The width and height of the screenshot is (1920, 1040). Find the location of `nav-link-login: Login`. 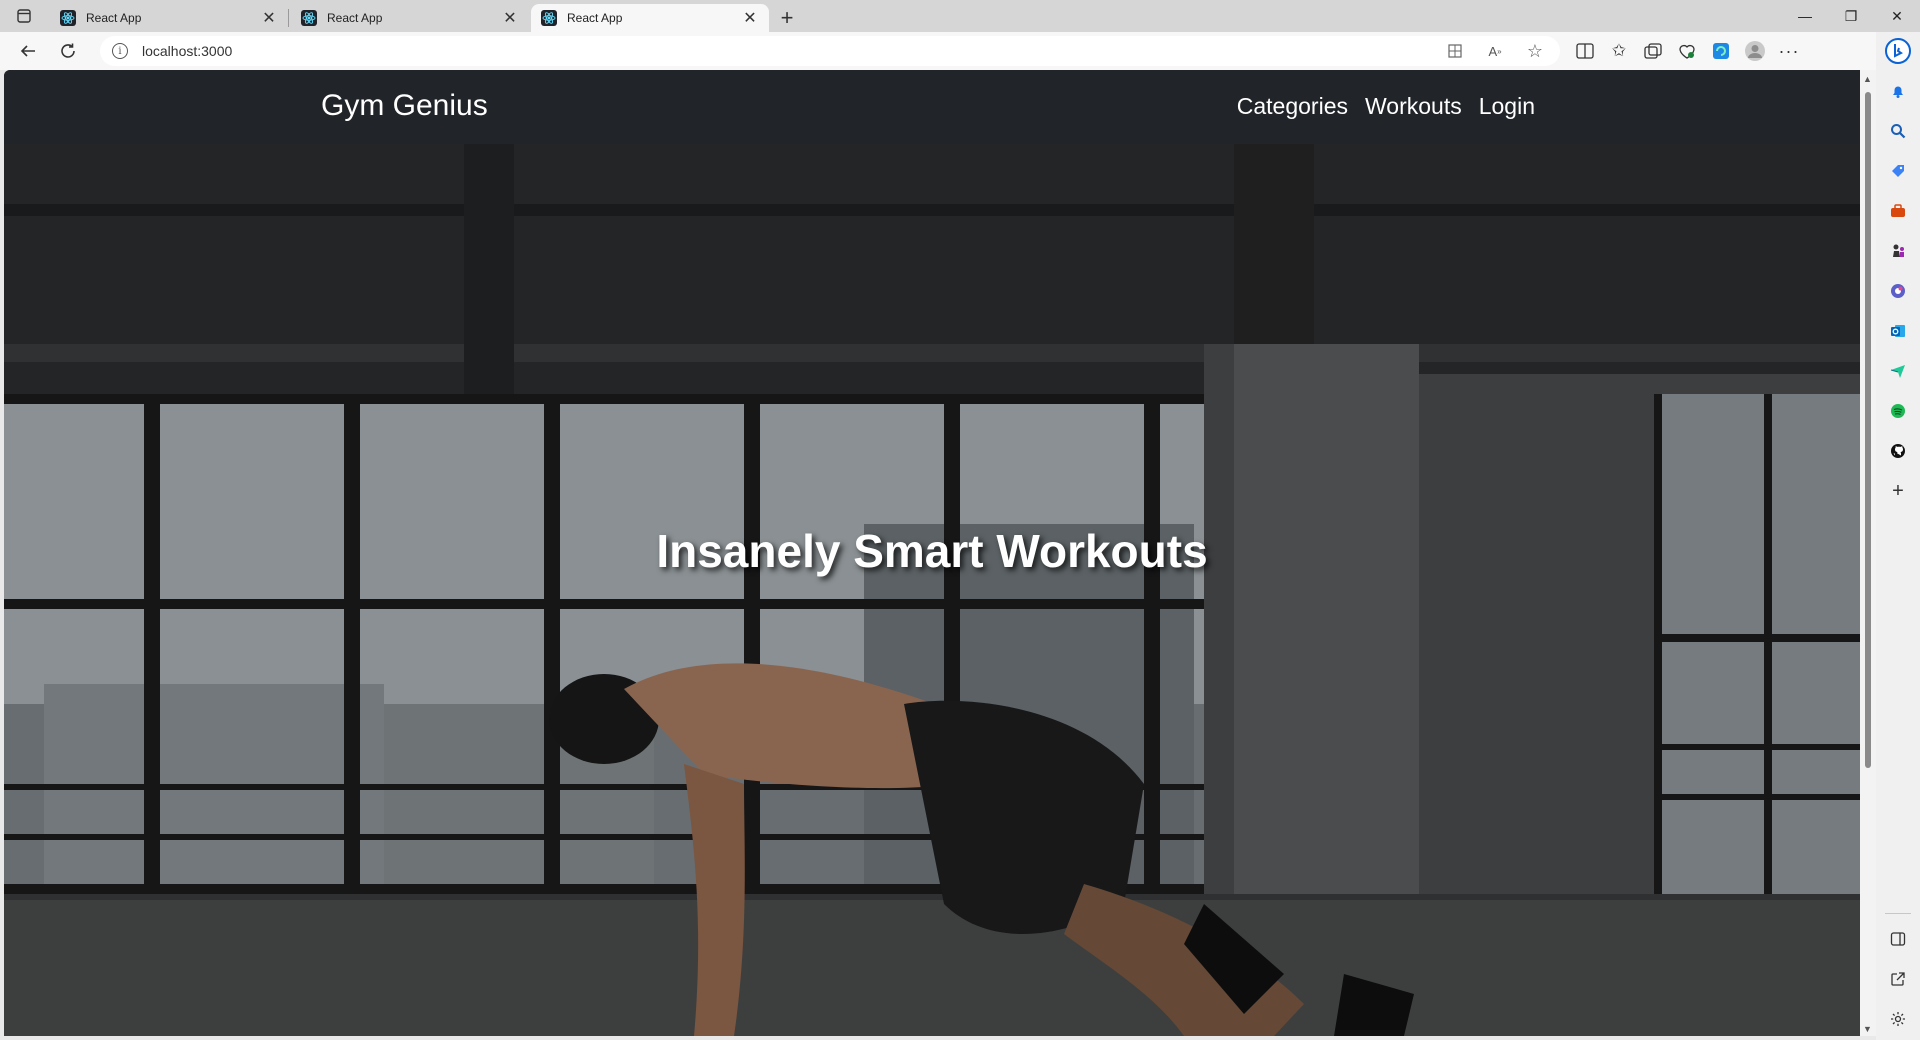

nav-link-login: Login is located at coordinates (1507, 106).